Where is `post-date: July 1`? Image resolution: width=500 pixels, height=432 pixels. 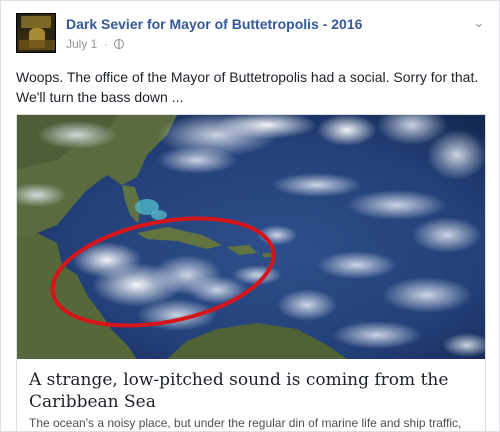
post-date: July 1 is located at coordinates (81, 44).